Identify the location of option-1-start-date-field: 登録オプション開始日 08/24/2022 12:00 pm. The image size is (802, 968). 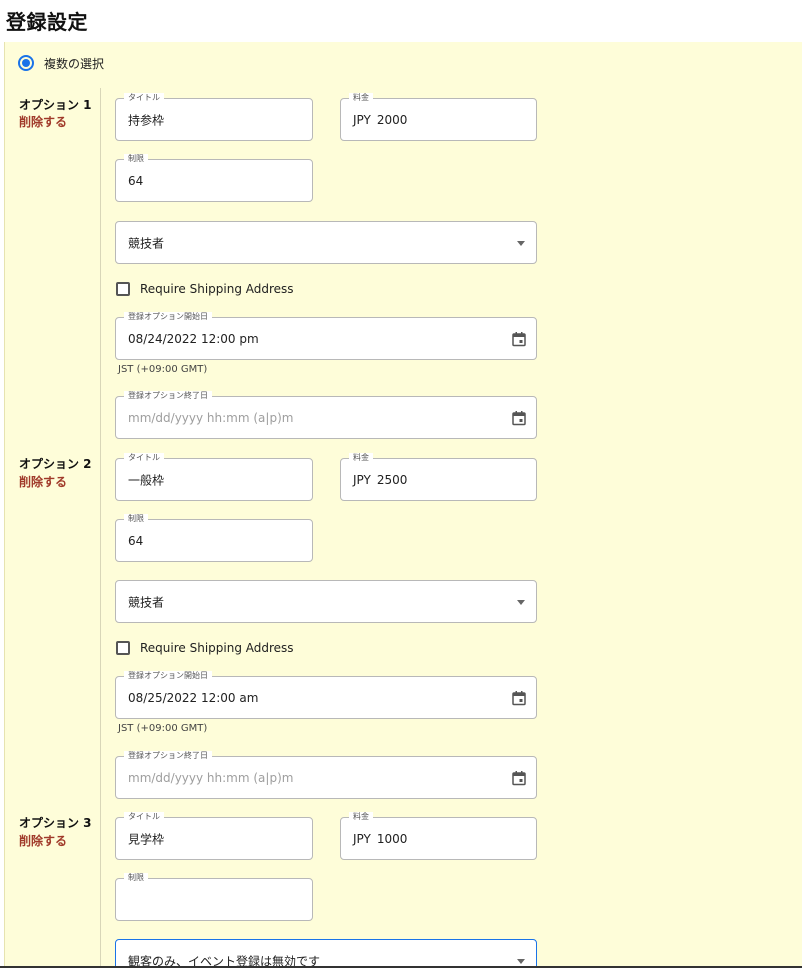
(326, 336).